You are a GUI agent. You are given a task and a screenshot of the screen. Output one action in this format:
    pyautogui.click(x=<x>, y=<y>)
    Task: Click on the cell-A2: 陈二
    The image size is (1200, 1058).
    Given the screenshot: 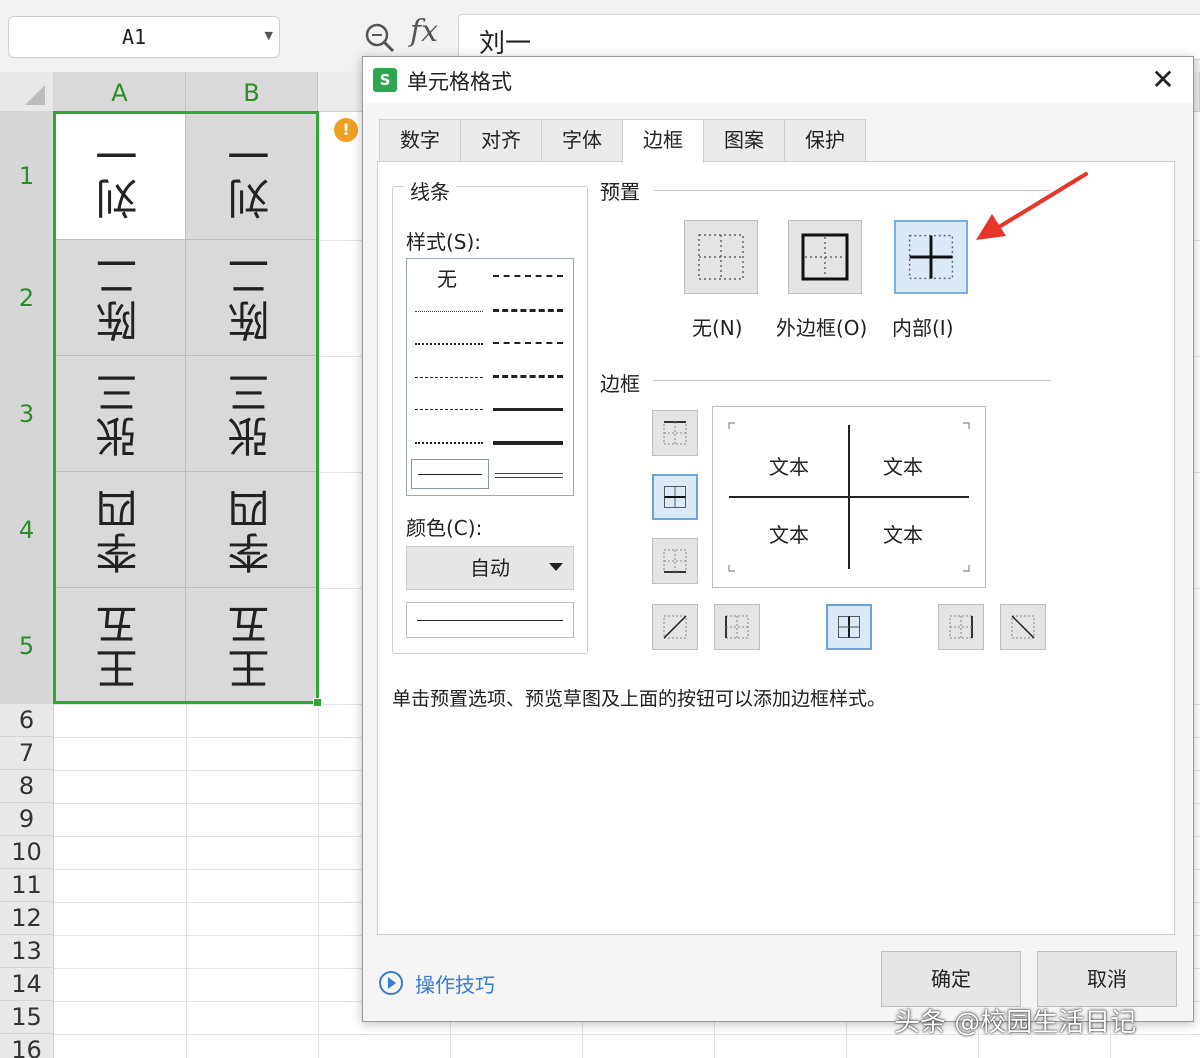 What is the action you would take?
    pyautogui.click(x=120, y=298)
    